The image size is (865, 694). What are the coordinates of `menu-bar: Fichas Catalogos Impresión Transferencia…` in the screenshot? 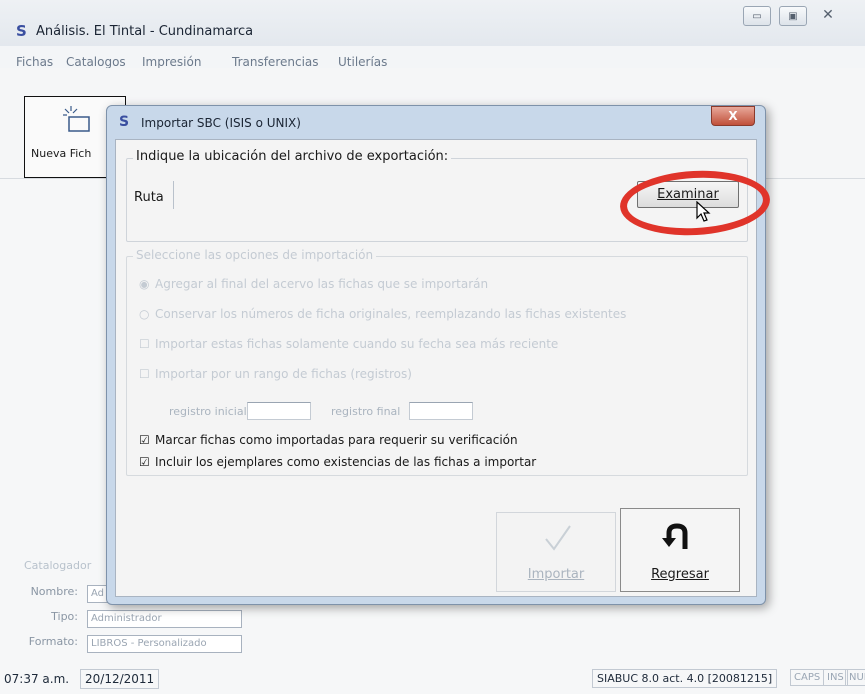 It's located at (432, 57).